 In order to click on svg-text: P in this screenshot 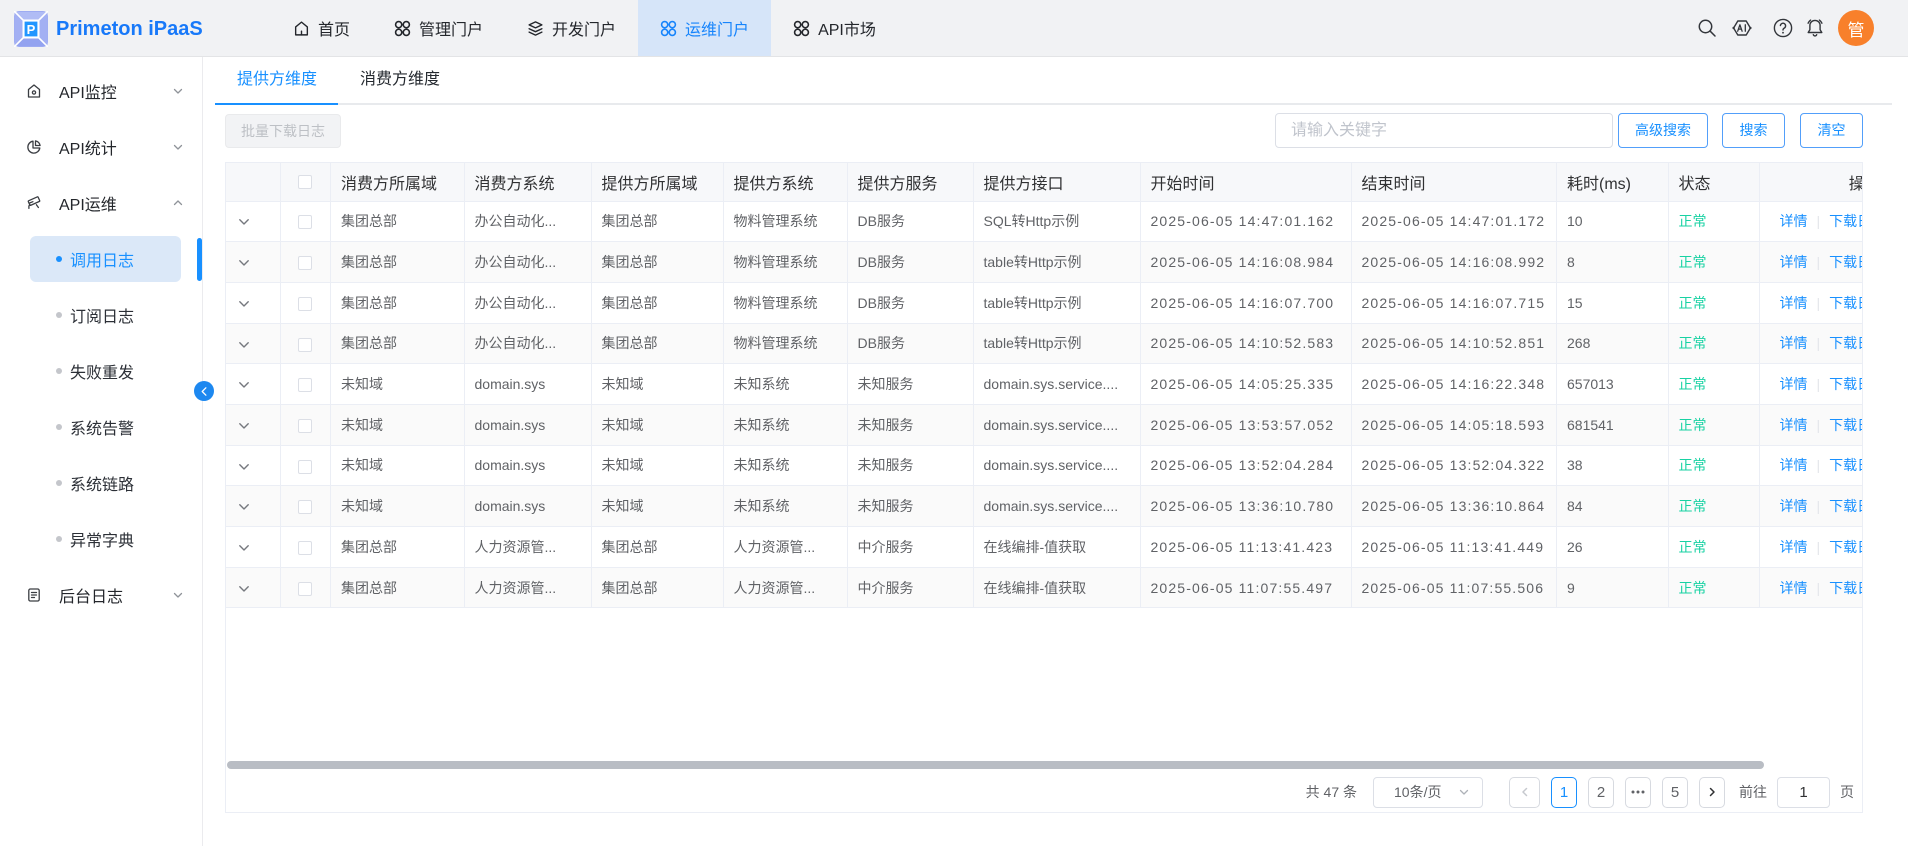, I will do `click(31, 29)`.